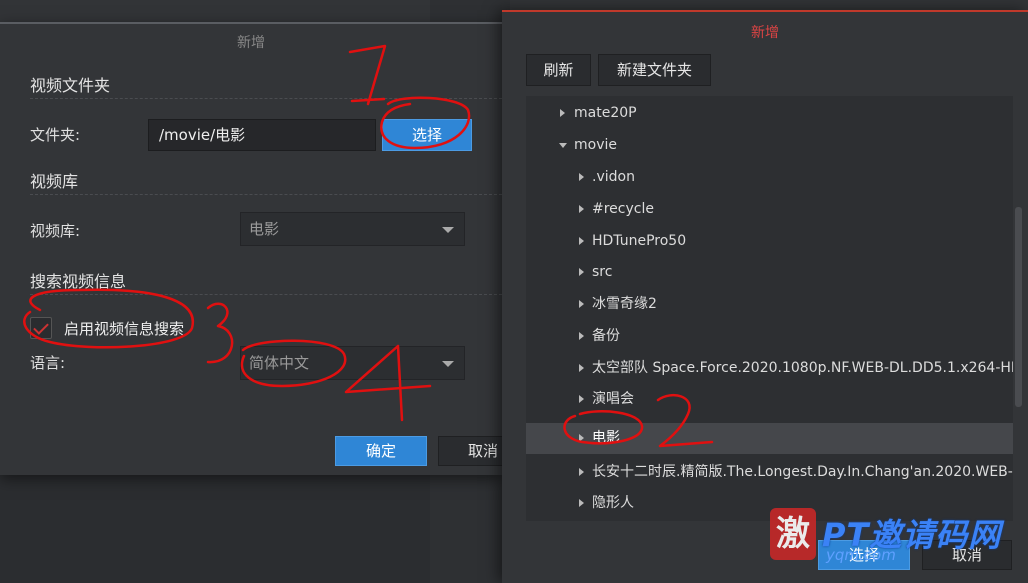 The width and height of the screenshot is (1028, 583). I want to click on refresh-button: 刷新, so click(558, 70).